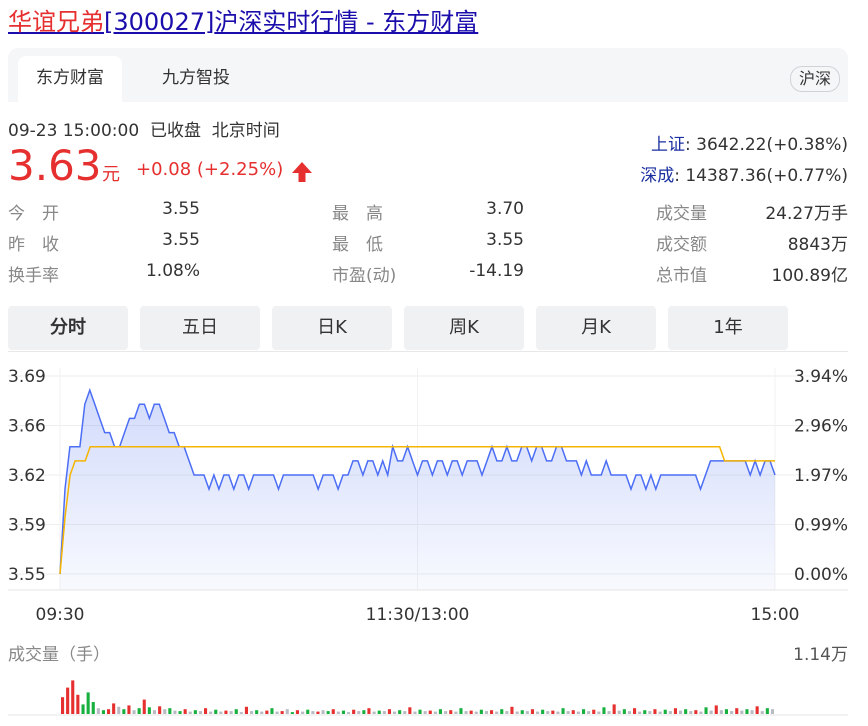  What do you see at coordinates (33, 245) in the screenshot?
I see `prev-close-label: 昨 收` at bounding box center [33, 245].